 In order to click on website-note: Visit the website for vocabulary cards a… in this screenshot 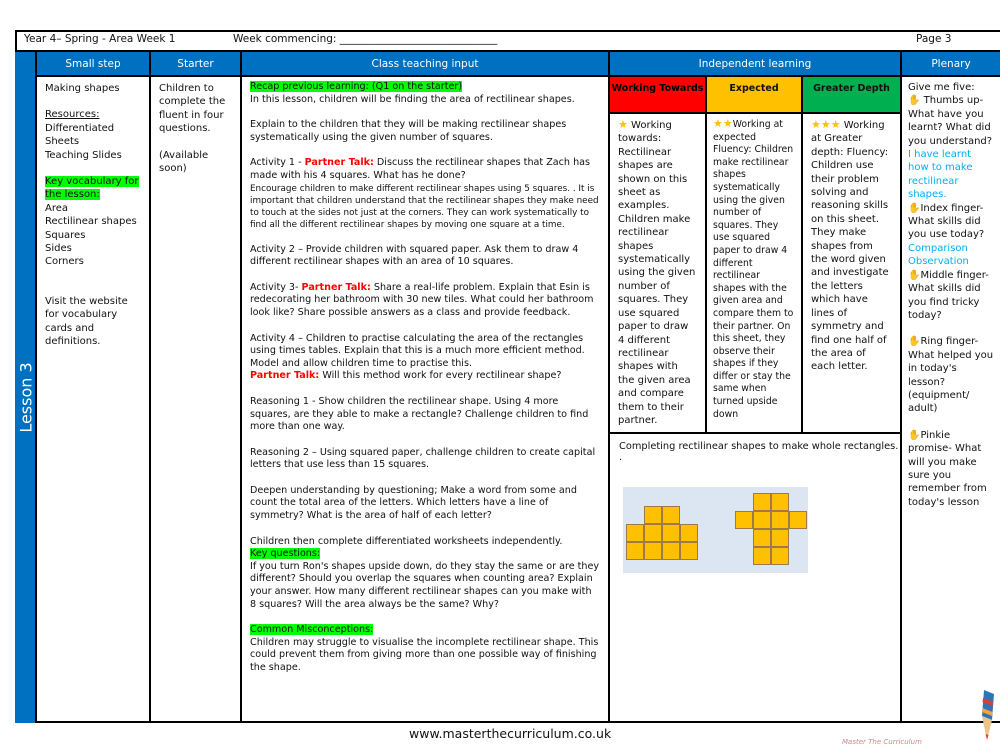, I will do `click(86, 321)`.